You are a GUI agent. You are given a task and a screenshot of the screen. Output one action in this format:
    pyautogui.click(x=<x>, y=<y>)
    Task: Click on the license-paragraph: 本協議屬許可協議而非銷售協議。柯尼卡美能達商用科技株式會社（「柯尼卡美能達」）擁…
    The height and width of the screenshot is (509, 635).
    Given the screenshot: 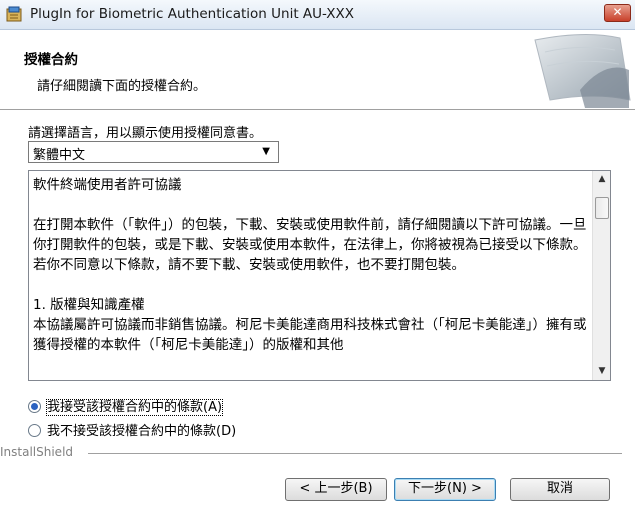 What is the action you would take?
    pyautogui.click(x=310, y=335)
    